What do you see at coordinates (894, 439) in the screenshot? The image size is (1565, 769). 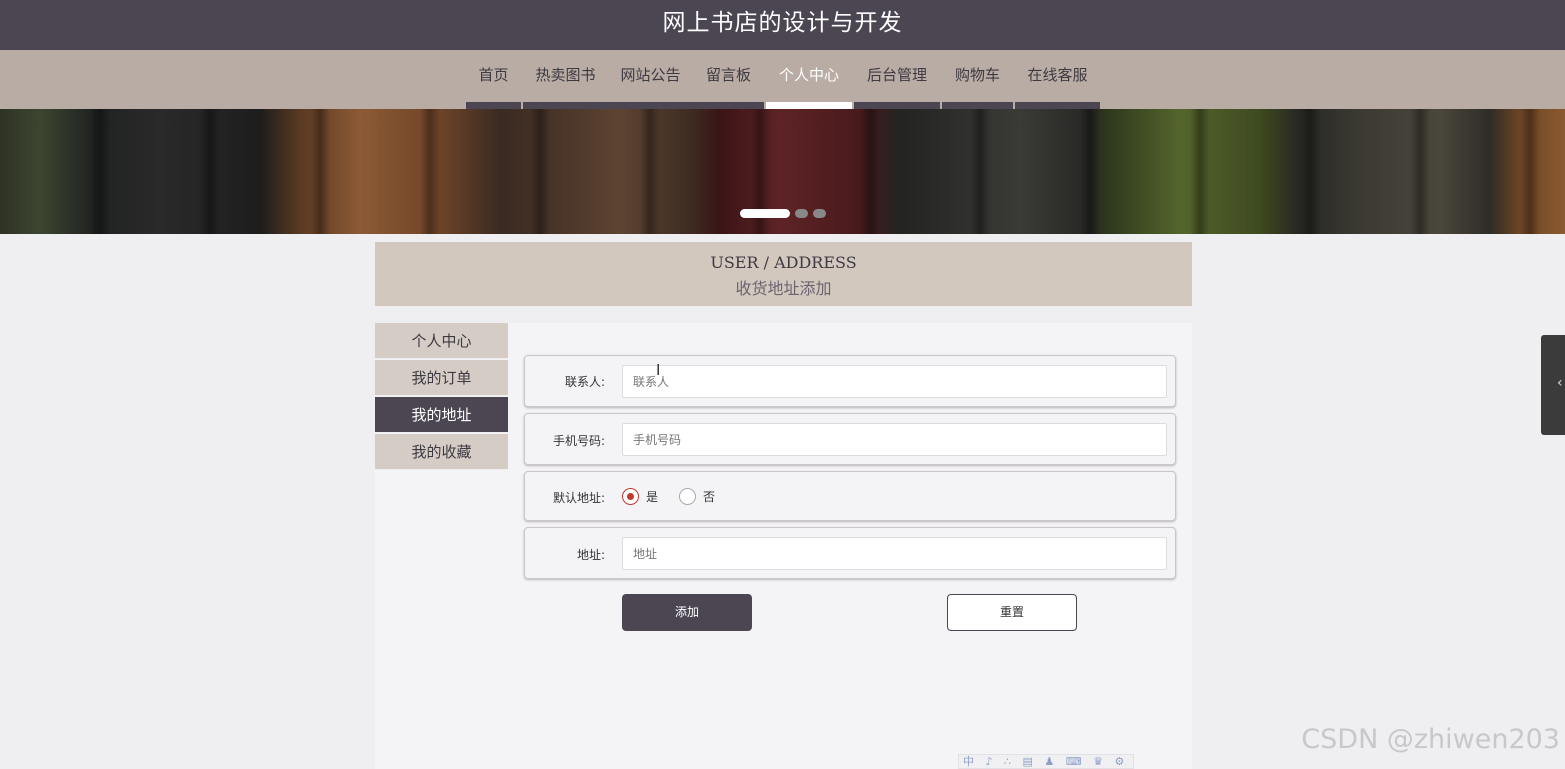 I see `phone-input` at bounding box center [894, 439].